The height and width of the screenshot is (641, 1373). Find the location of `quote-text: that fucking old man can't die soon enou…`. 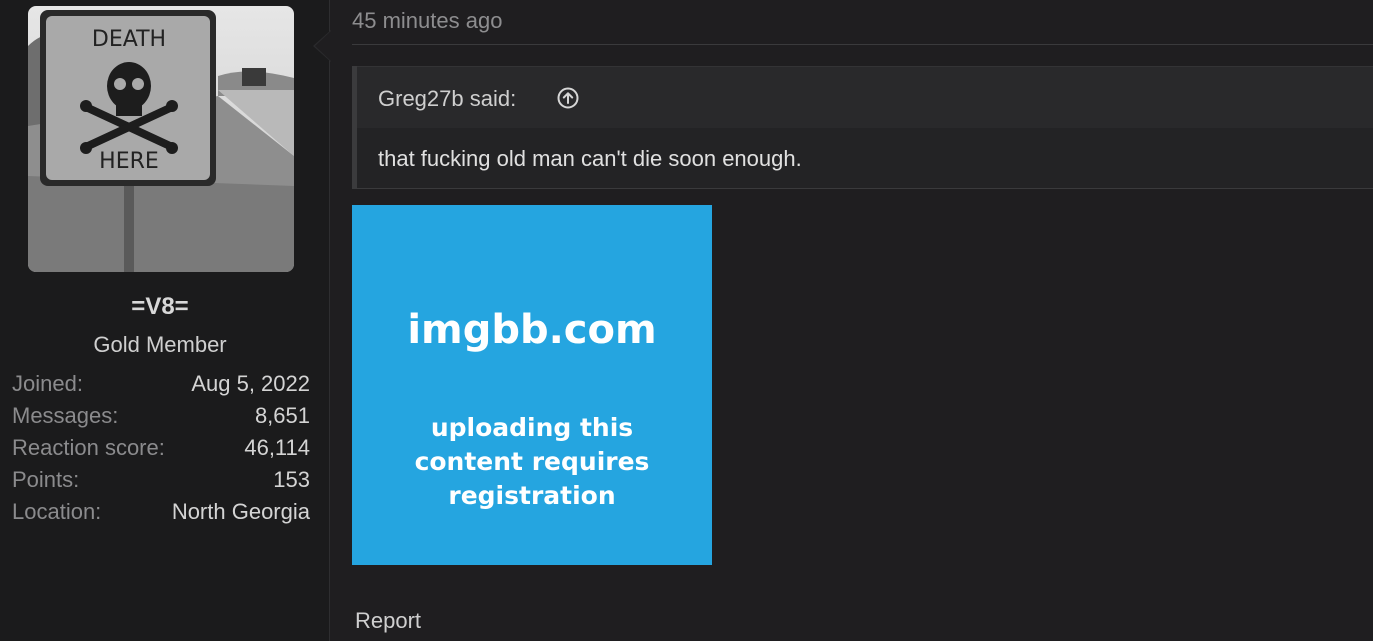

quote-text: that fucking old man can't die soon enou… is located at coordinates (590, 158).